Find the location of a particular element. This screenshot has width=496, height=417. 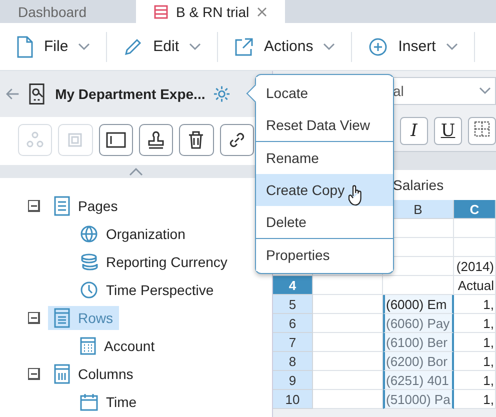

row-header: 7 is located at coordinates (293, 342).